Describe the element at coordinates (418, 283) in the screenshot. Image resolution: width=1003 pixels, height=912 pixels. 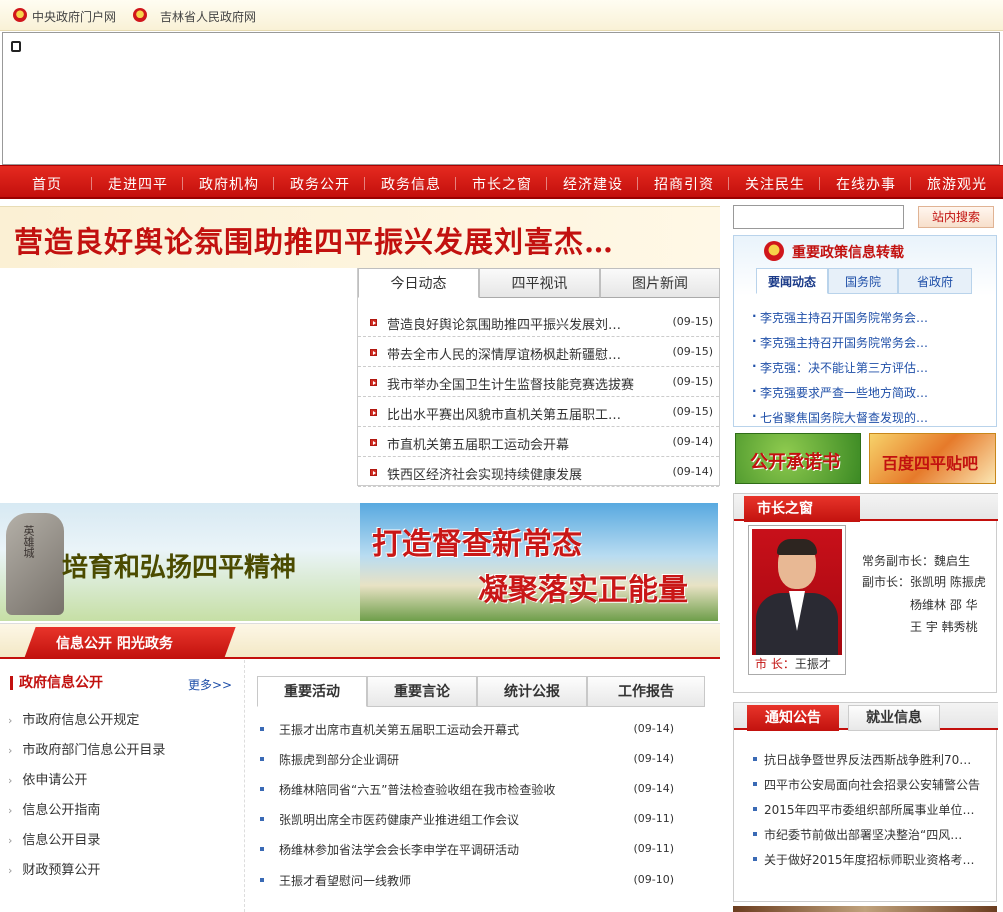
I see `tab-today-news: 今日动态` at that location.